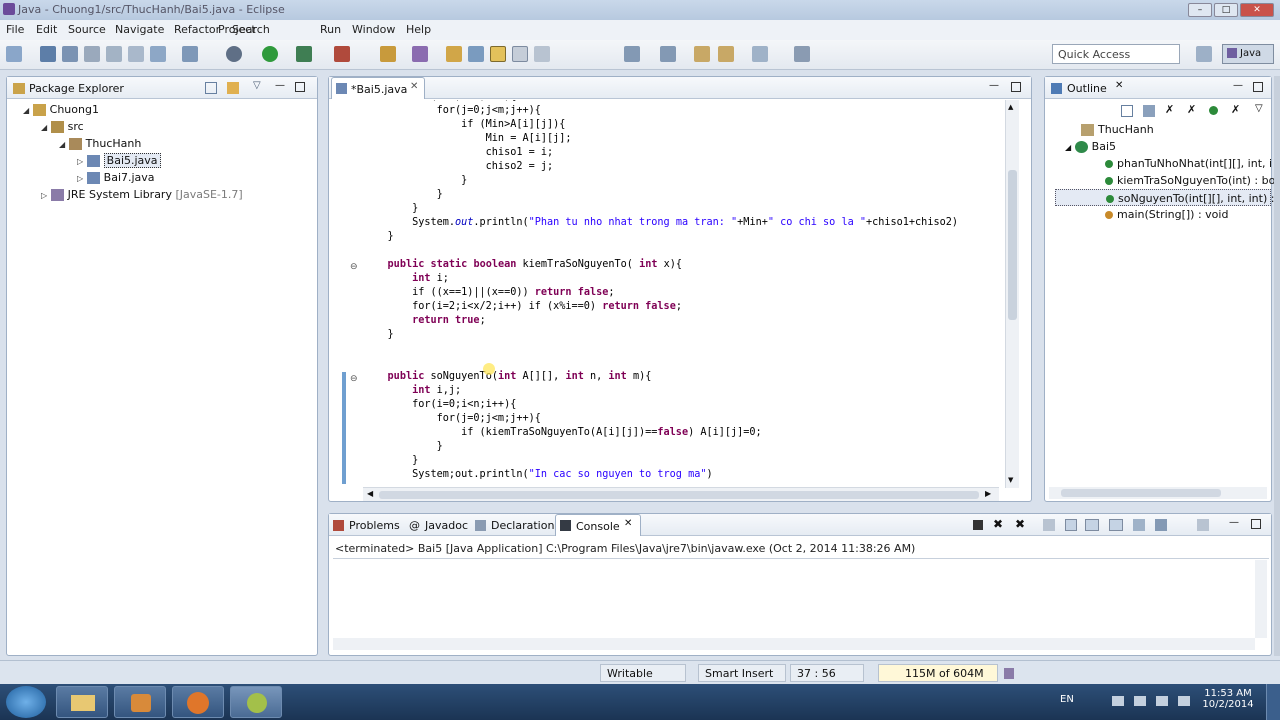 The width and height of the screenshot is (1280, 720). Describe the element at coordinates (802, 54) in the screenshot. I see `pin-editor-icon` at that location.